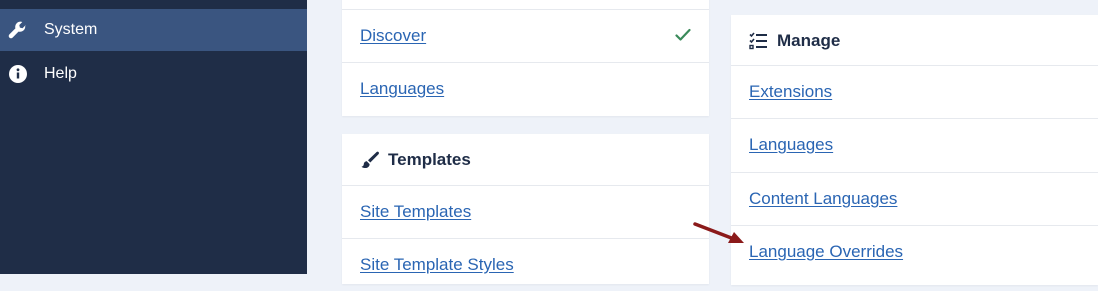 The height and width of the screenshot is (291, 1098). I want to click on install-card: Discover Languages, so click(525, 58).